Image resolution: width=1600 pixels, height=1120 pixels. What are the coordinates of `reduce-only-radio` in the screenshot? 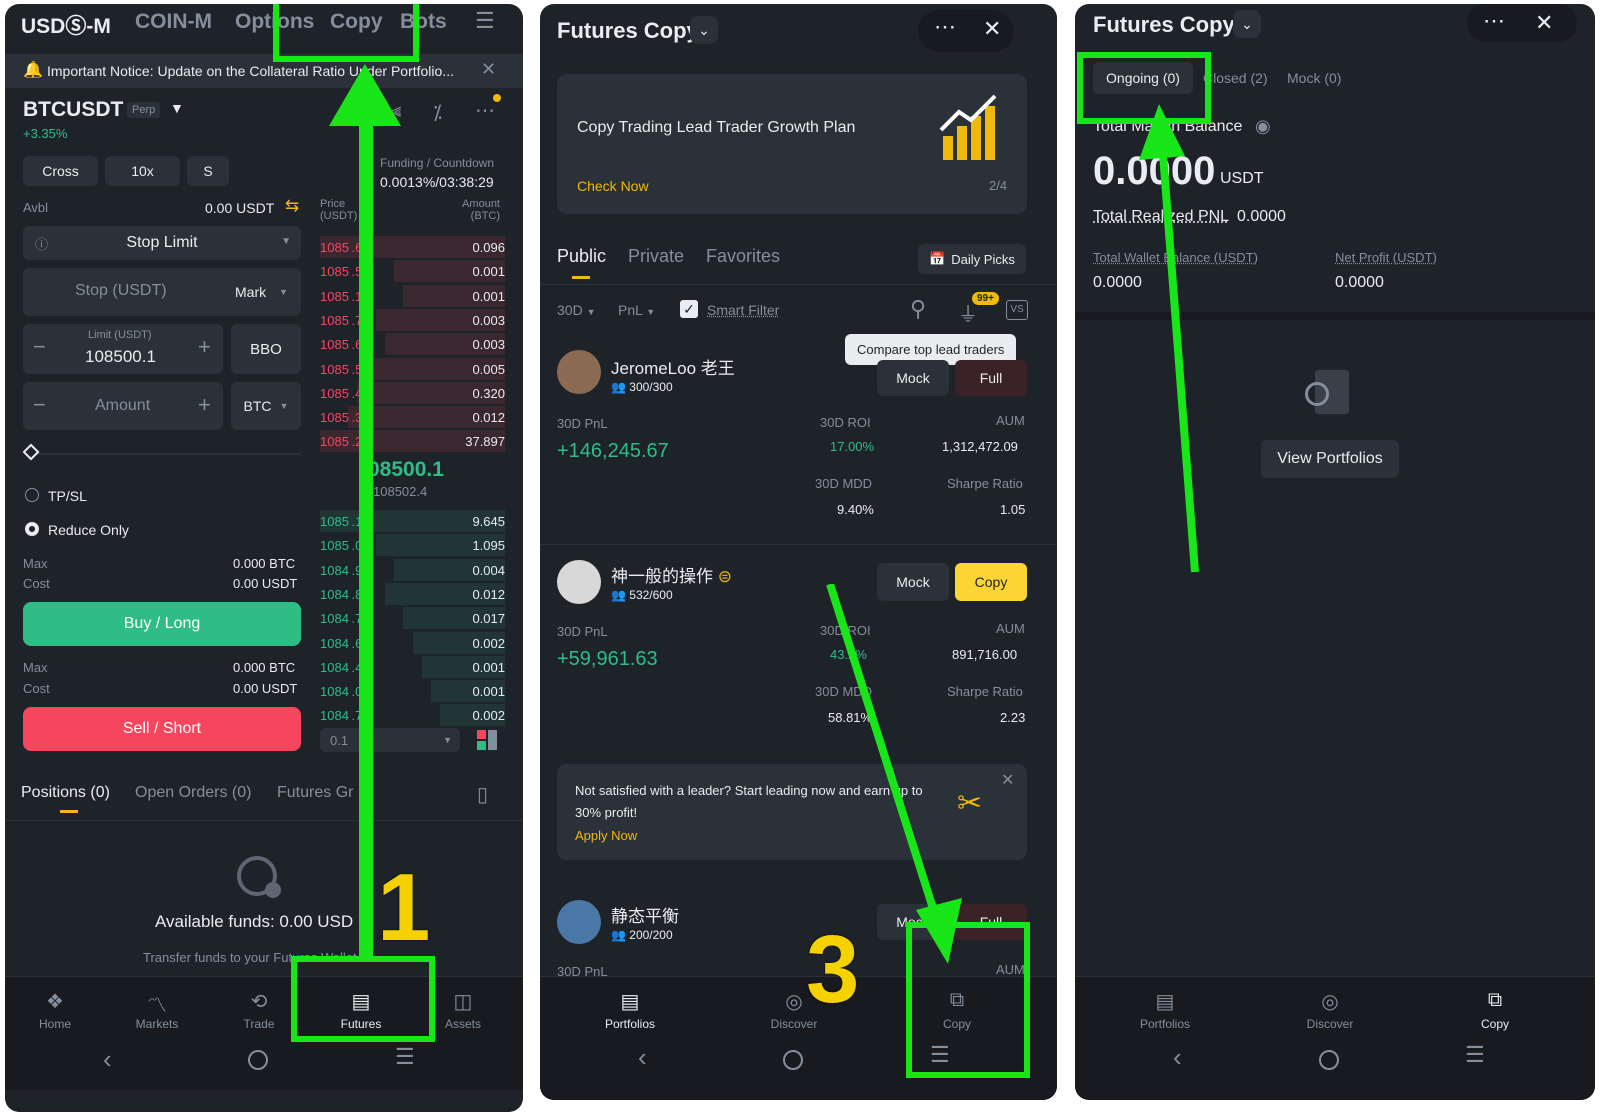 It's located at (32, 529).